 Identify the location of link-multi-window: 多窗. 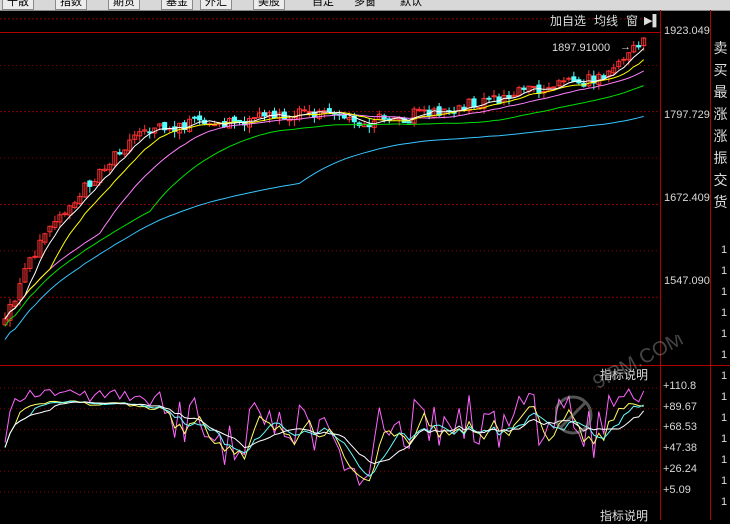
(365, 4).